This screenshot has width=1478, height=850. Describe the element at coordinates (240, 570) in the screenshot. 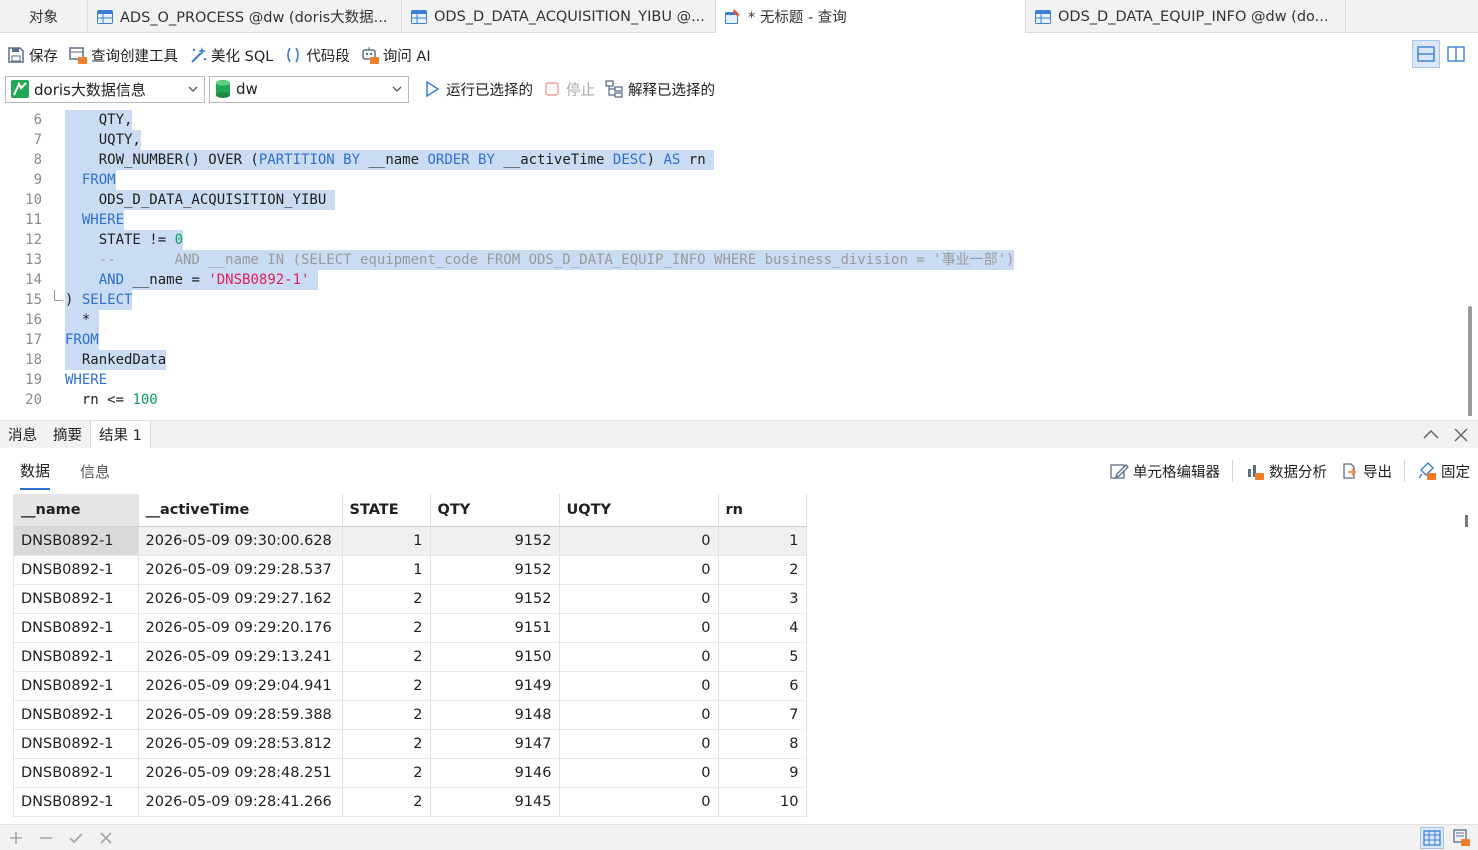

I see `table-cell: 2026-05-09 09:29:28.537` at that location.